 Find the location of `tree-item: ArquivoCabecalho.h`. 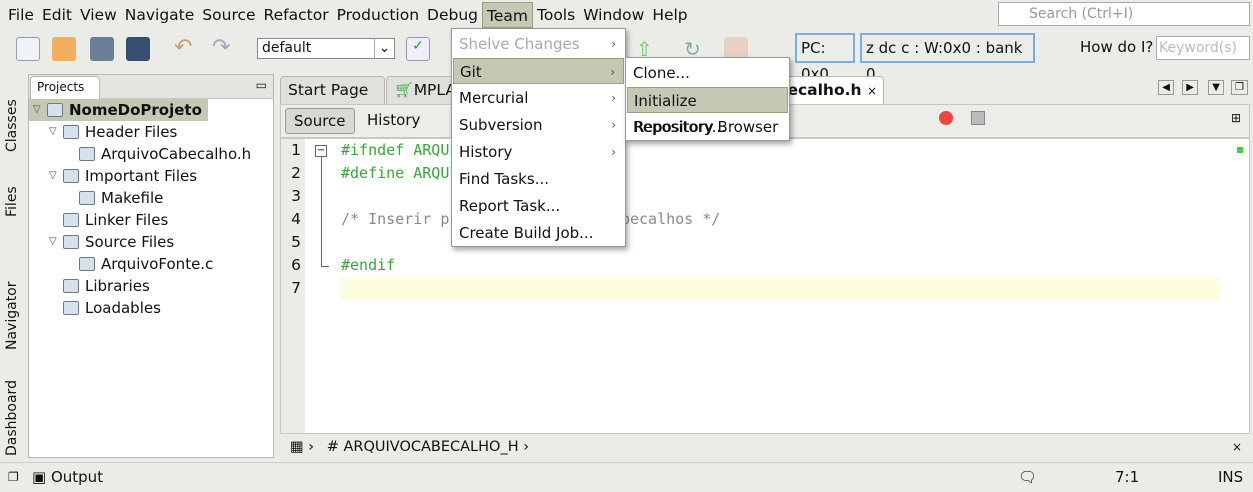

tree-item: ArquivoCabecalho.h is located at coordinates (158, 154).